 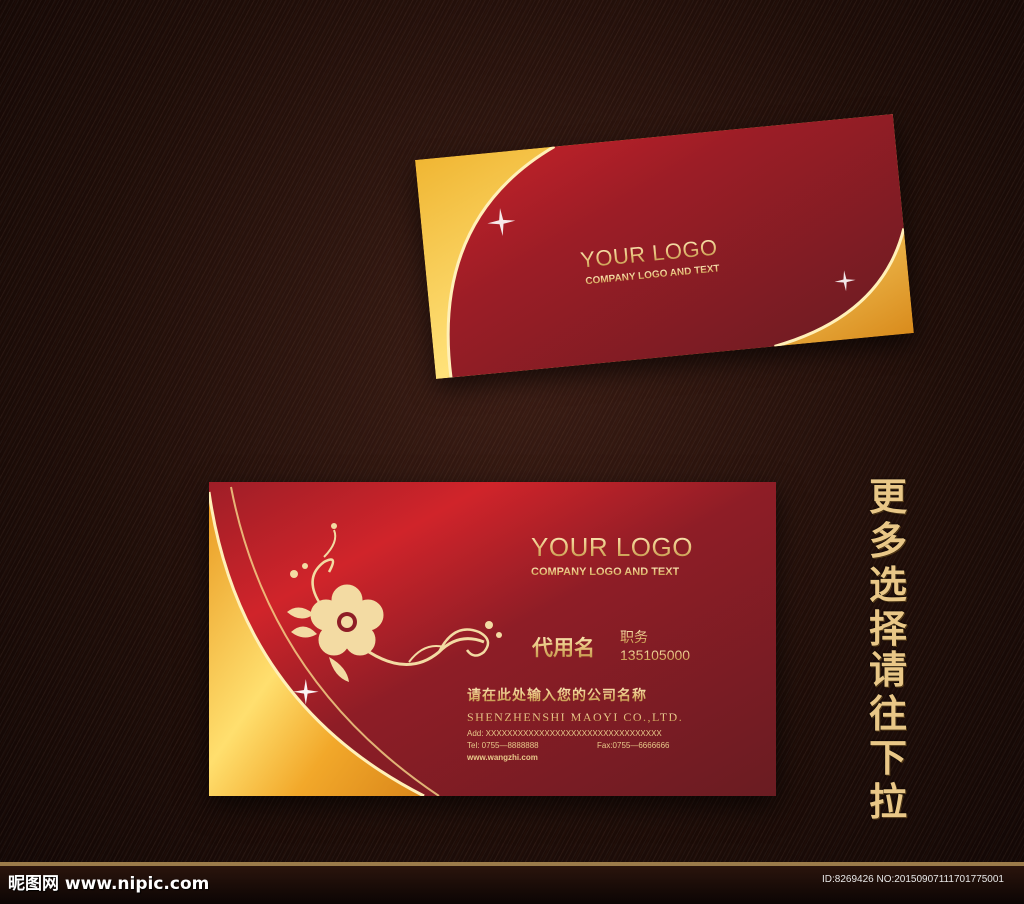 I want to click on company-address: Add: XXXXXXXXXXXXXXXXXXXXXXXXXXXXXXXXX, so click(x=564, y=733).